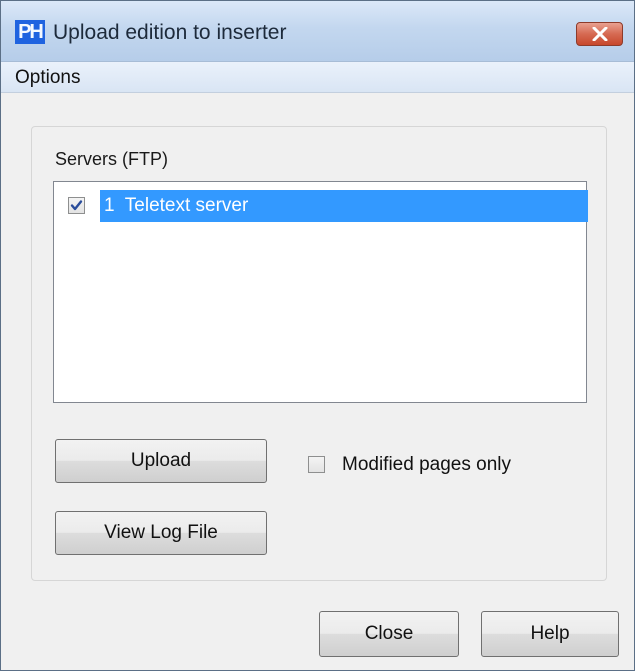 The width and height of the screenshot is (635, 671). I want to click on close-icon, so click(600, 34).